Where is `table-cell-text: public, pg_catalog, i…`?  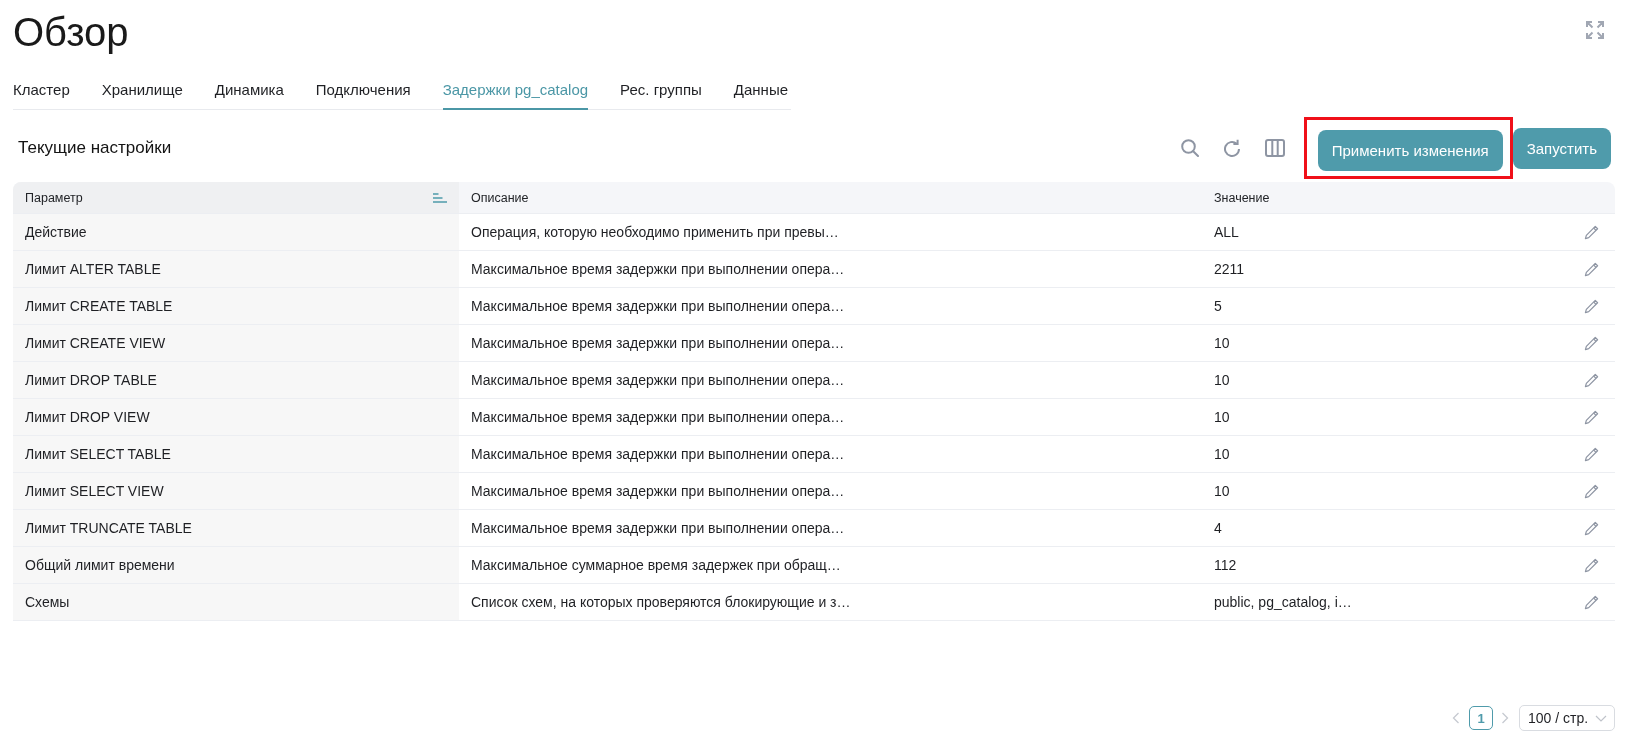 table-cell-text: public, pg_catalog, i… is located at coordinates (1283, 602).